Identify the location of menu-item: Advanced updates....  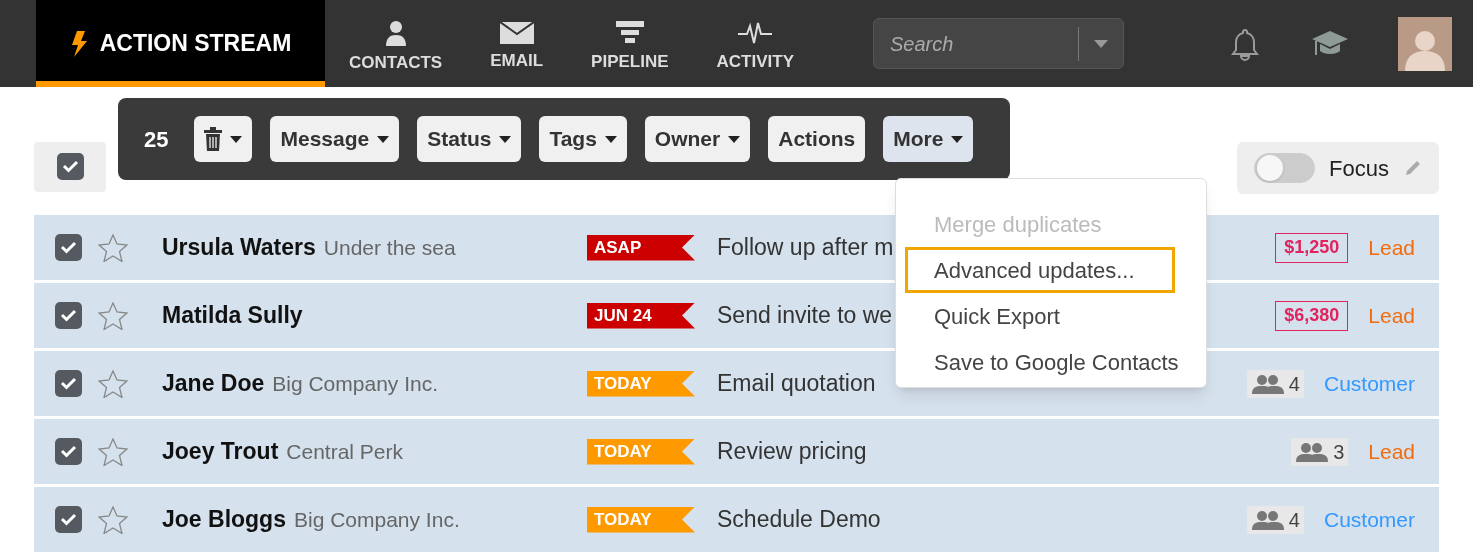
(1040, 270).